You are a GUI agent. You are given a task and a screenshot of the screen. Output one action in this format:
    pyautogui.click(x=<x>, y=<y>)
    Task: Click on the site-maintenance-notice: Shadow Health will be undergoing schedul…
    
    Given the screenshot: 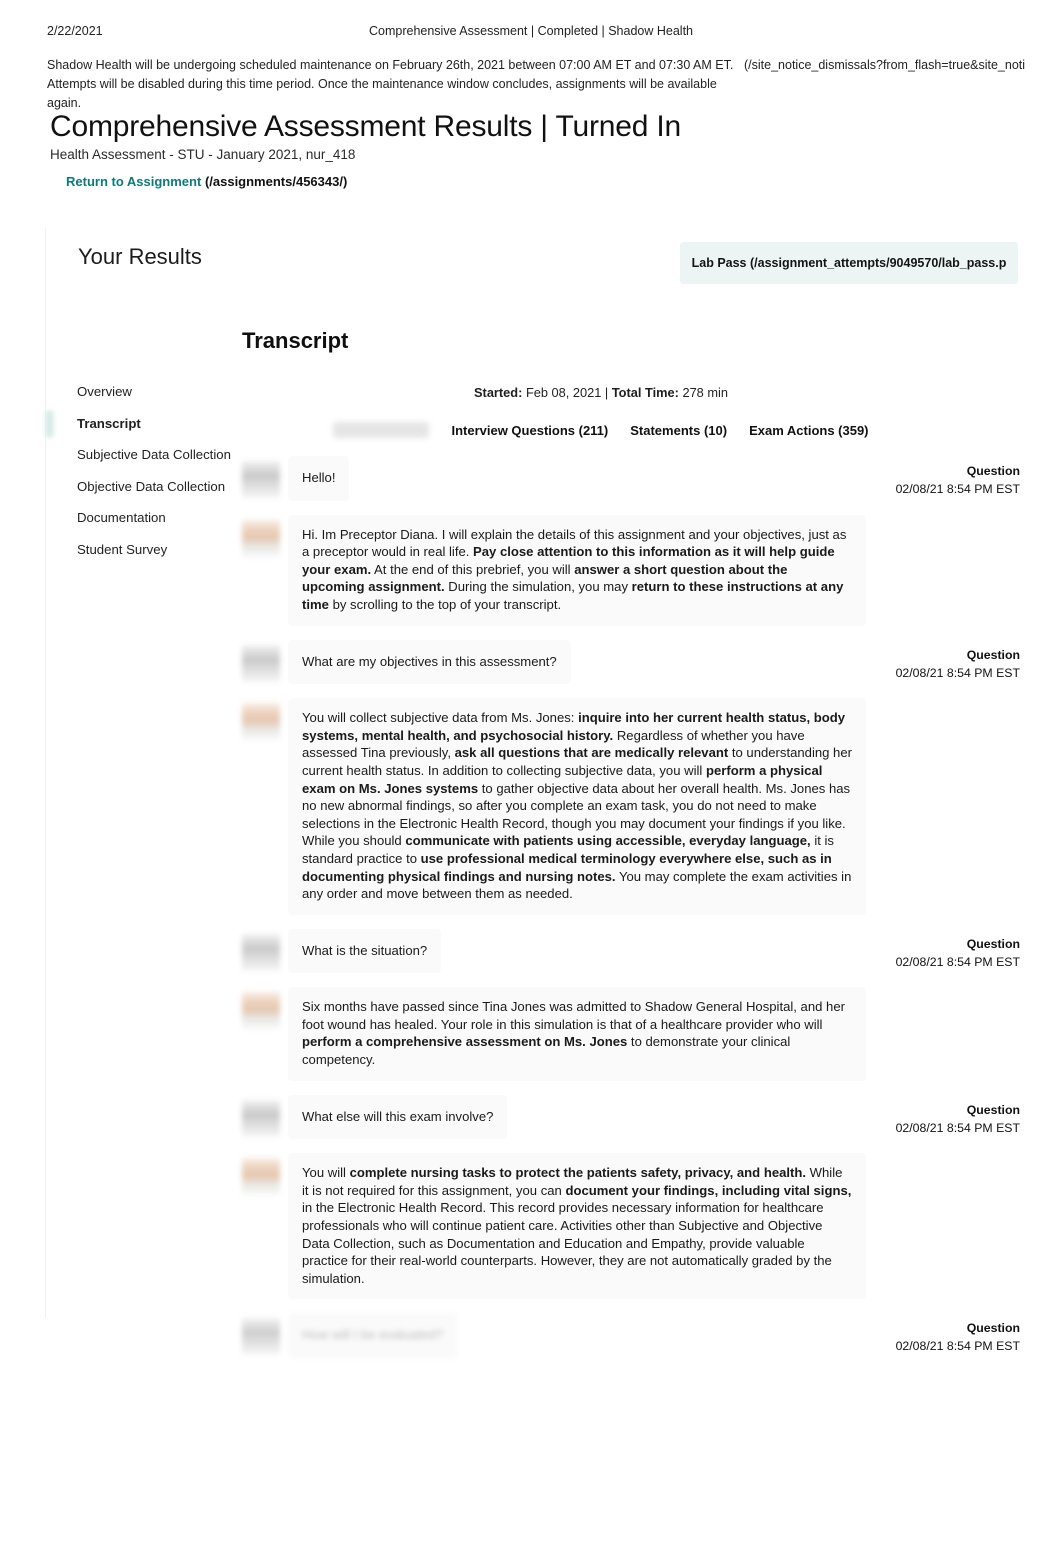 What is the action you would take?
    pyautogui.click(x=536, y=84)
    